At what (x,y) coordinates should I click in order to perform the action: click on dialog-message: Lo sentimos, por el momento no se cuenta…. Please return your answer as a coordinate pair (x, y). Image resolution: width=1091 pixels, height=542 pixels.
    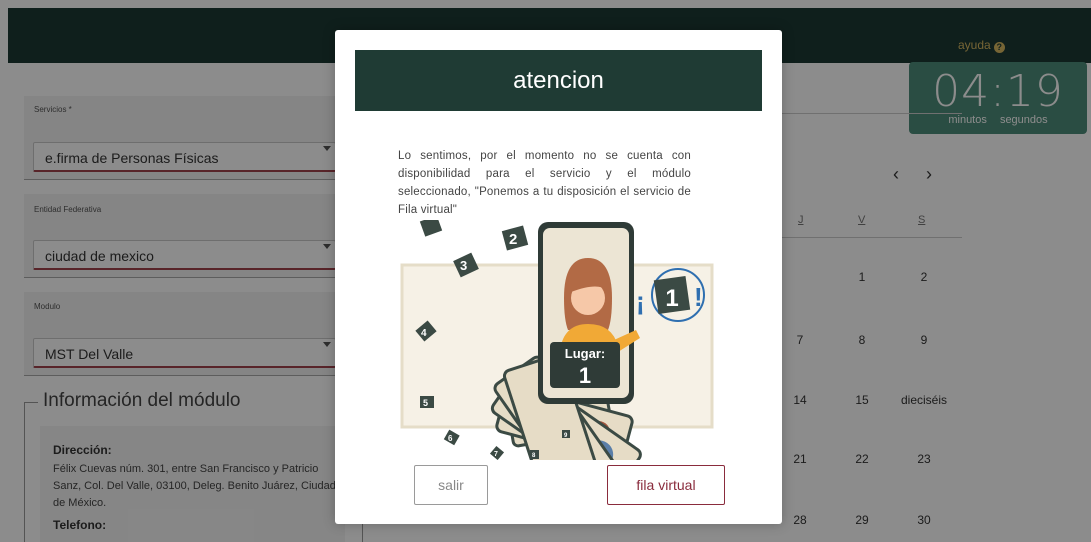
    Looking at the image, I should click on (544, 183).